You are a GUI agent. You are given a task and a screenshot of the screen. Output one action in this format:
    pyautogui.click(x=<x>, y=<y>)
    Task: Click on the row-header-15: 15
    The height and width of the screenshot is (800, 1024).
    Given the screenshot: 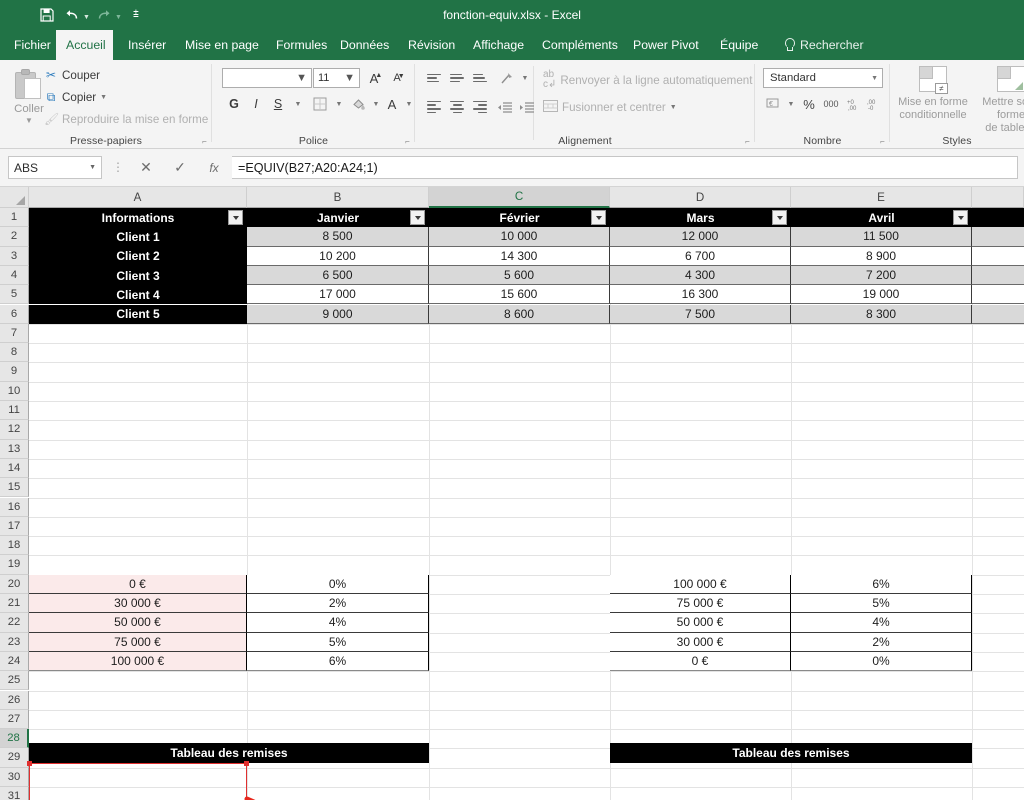 What is the action you would take?
    pyautogui.click(x=14, y=488)
    